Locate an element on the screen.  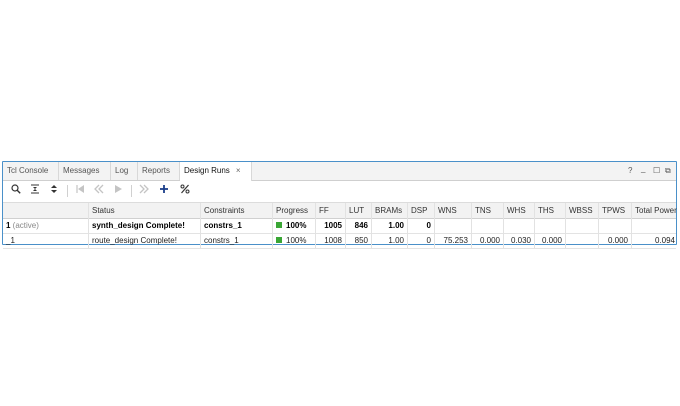
run-wns: 75.253 is located at coordinates (453, 240).